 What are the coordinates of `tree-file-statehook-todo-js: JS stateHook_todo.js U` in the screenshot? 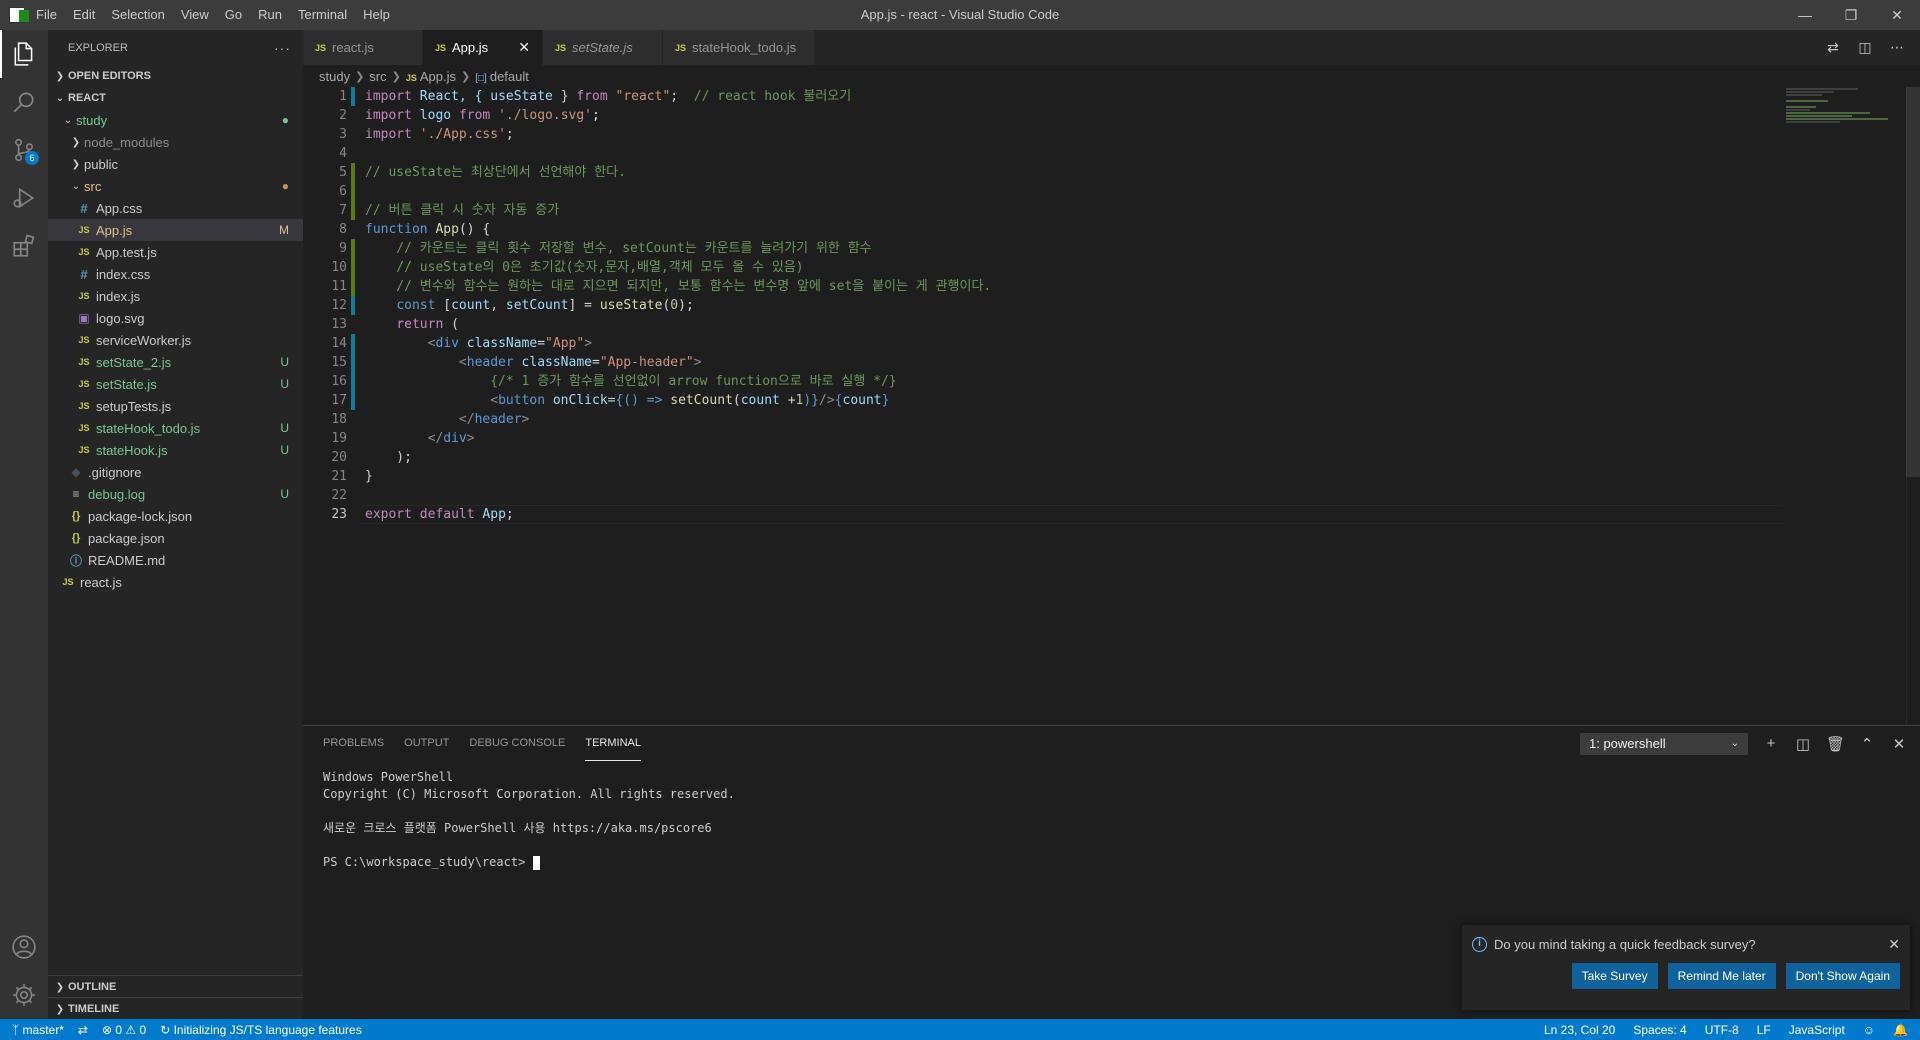 It's located at (175, 428).